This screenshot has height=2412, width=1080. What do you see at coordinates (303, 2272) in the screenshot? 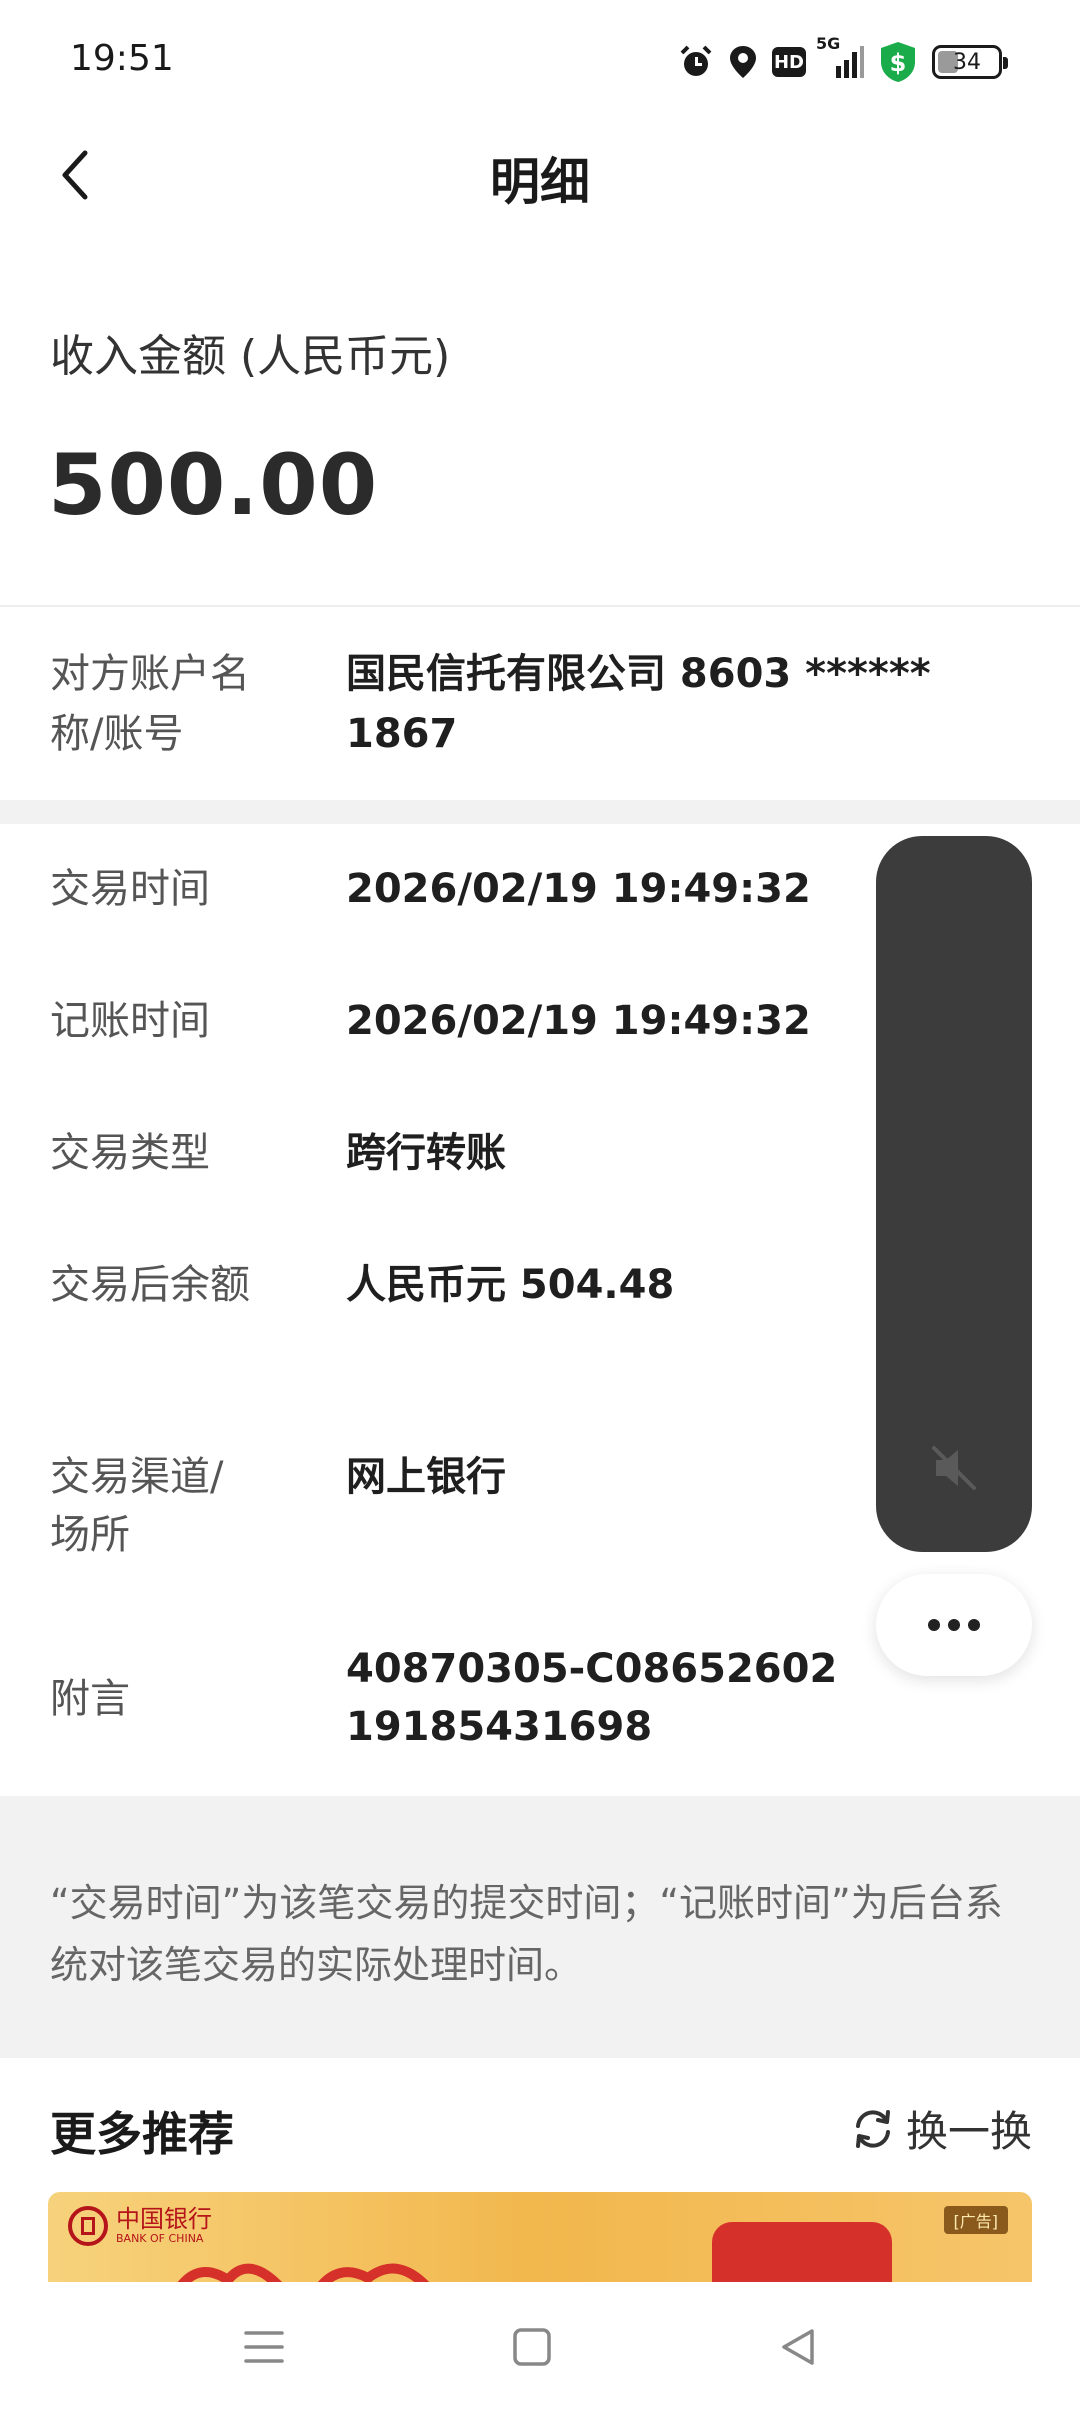
I see `banner-decoration` at bounding box center [303, 2272].